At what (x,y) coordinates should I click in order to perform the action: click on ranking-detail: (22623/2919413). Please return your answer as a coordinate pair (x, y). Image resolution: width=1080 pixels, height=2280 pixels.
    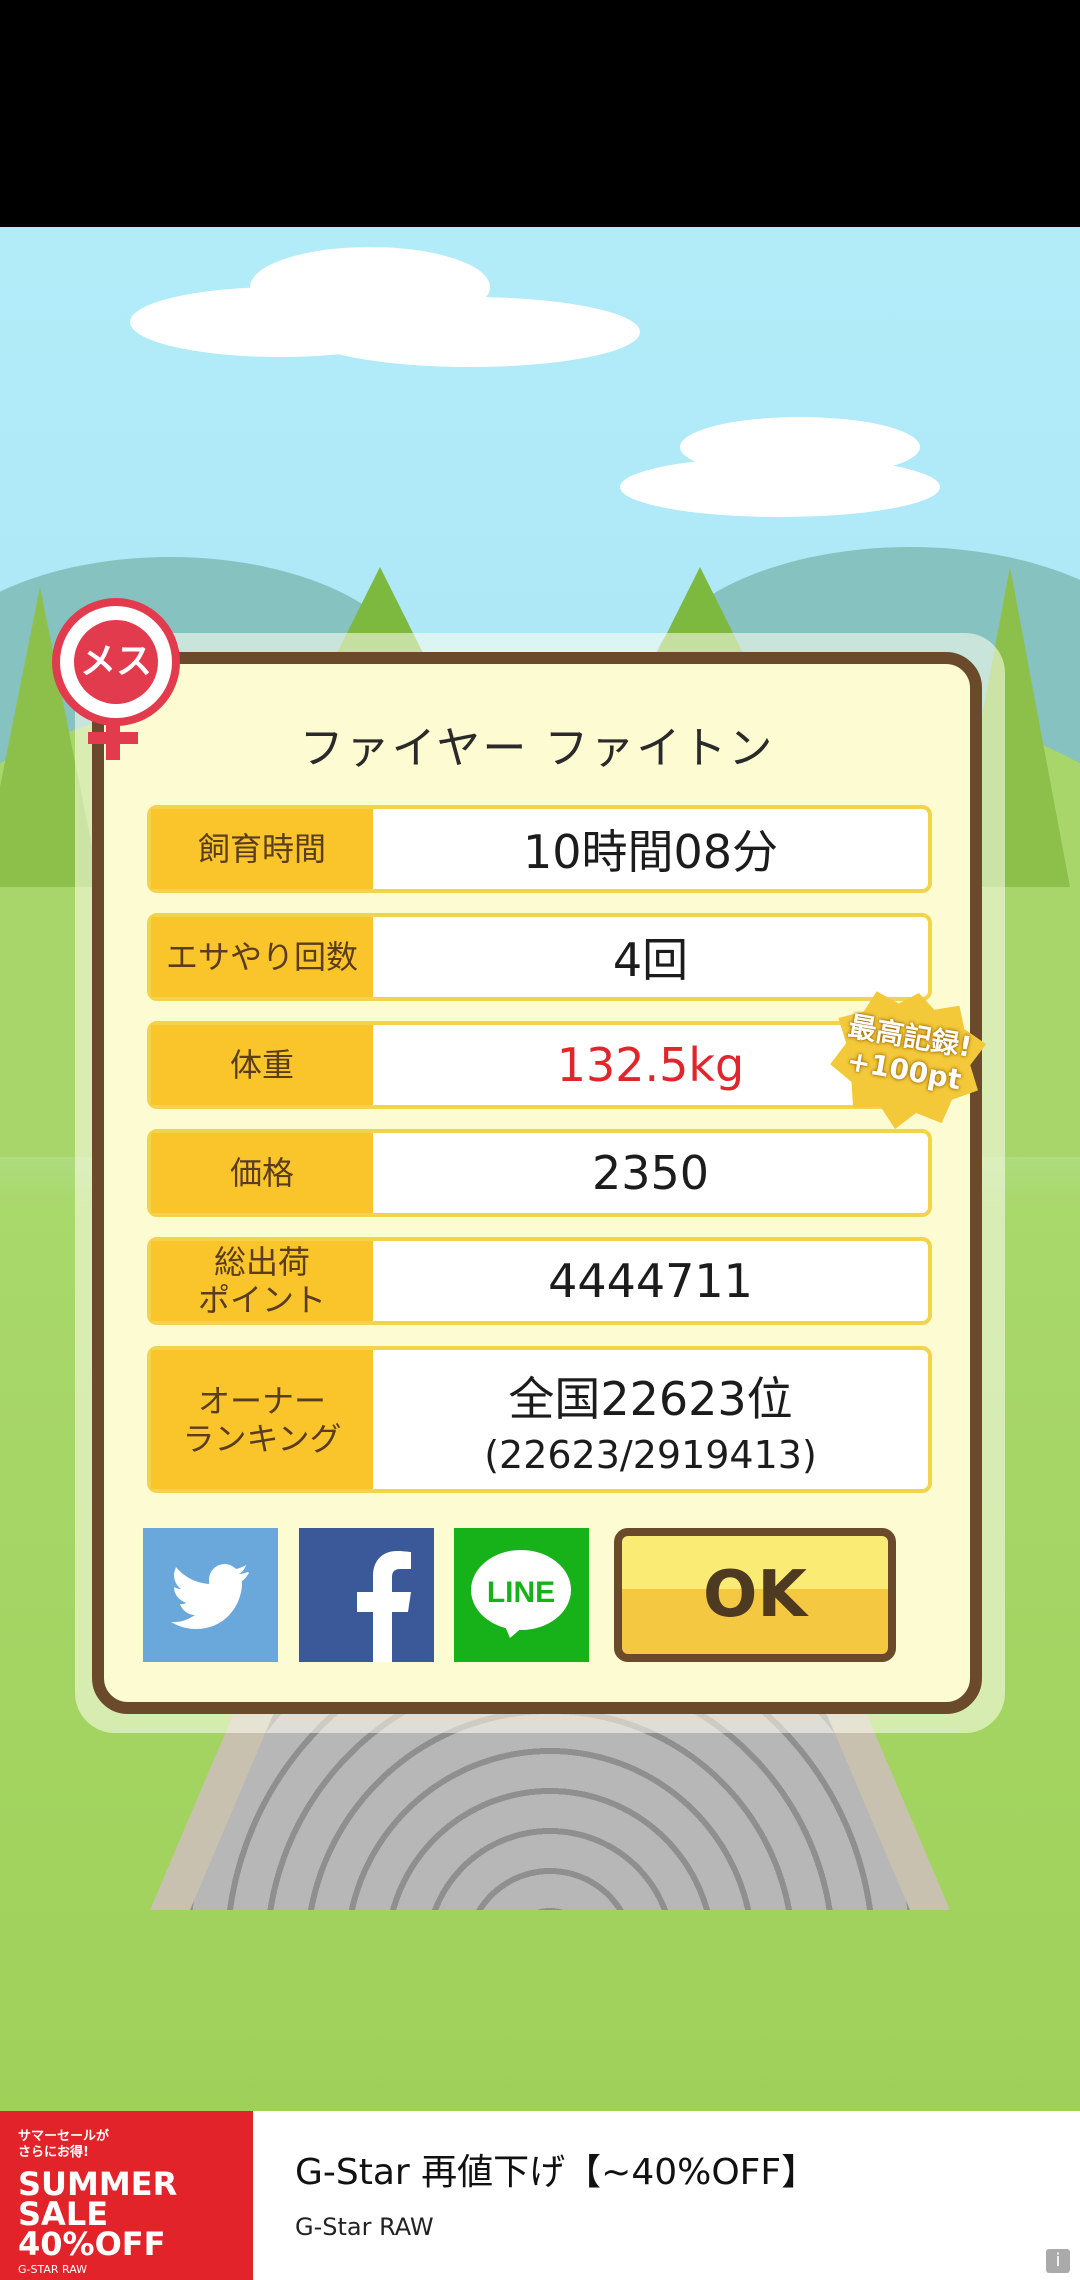
    Looking at the image, I should click on (650, 1454).